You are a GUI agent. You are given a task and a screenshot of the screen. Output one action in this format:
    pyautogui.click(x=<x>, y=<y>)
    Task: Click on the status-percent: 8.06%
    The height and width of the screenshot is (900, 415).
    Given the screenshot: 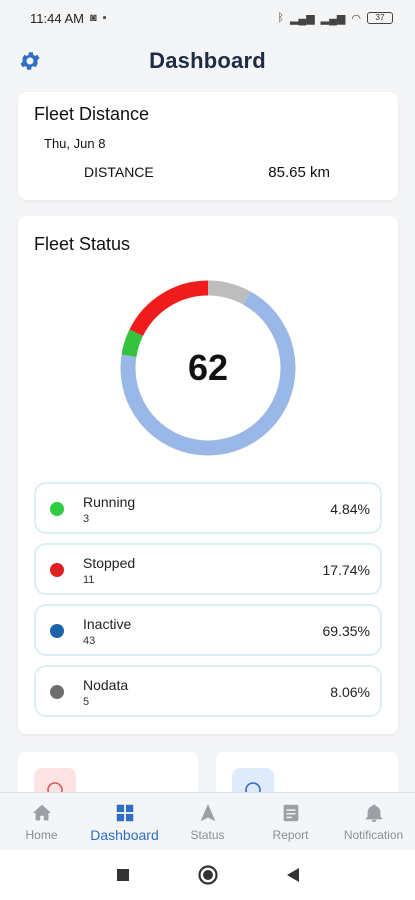 What is the action you would take?
    pyautogui.click(x=350, y=692)
    